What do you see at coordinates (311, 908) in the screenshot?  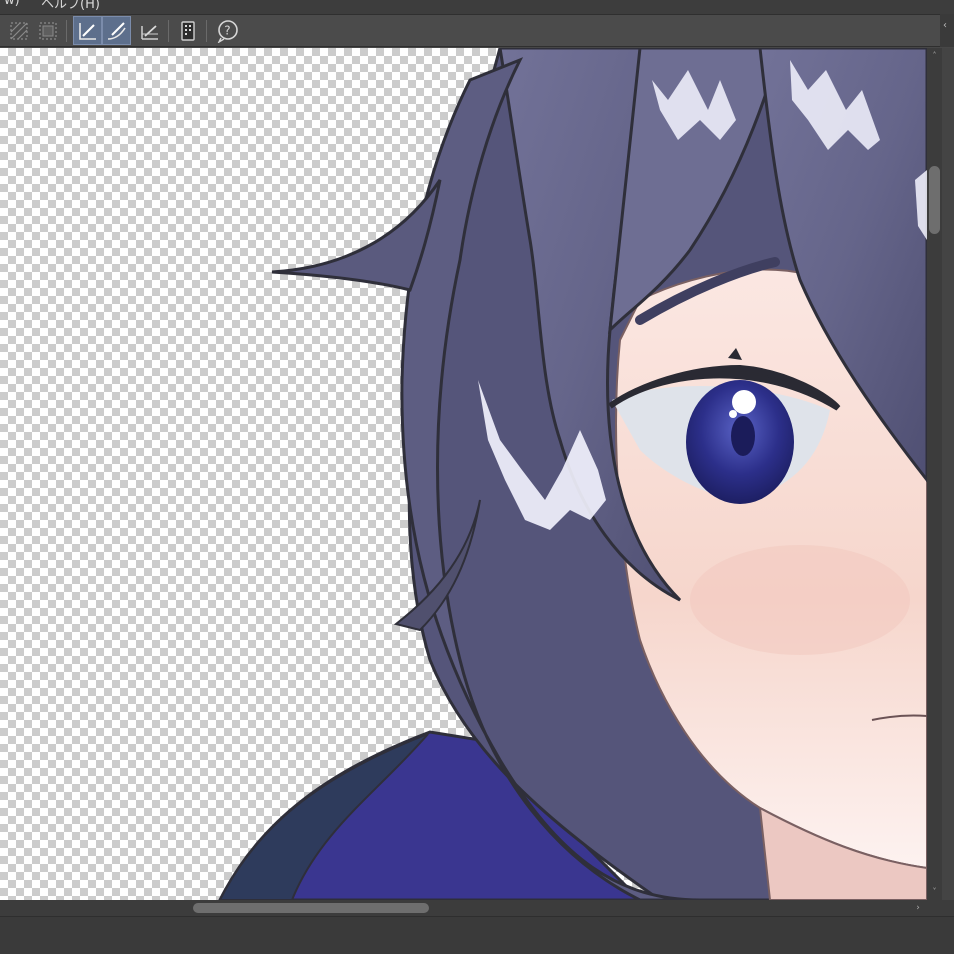 I see `horizontal-scroll-thumb` at bounding box center [311, 908].